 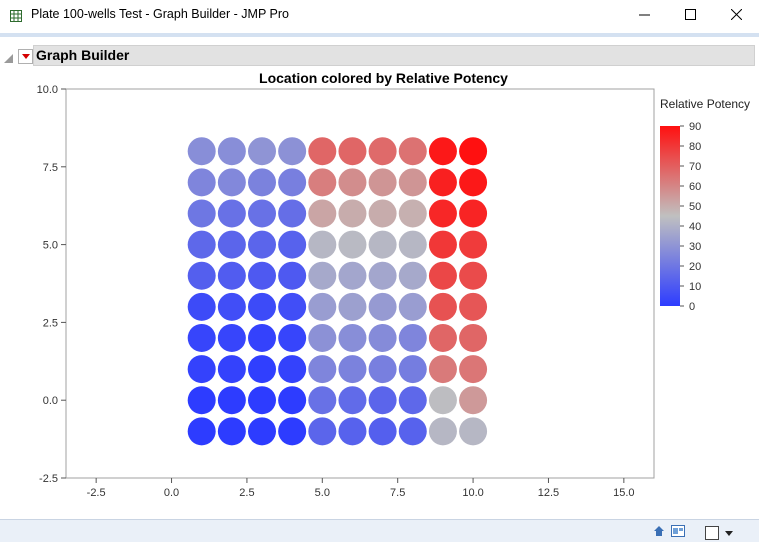 What do you see at coordinates (680, 217) in the screenshot?
I see `color-legend: 90 80 70 60 50 40 30 20 10 0` at bounding box center [680, 217].